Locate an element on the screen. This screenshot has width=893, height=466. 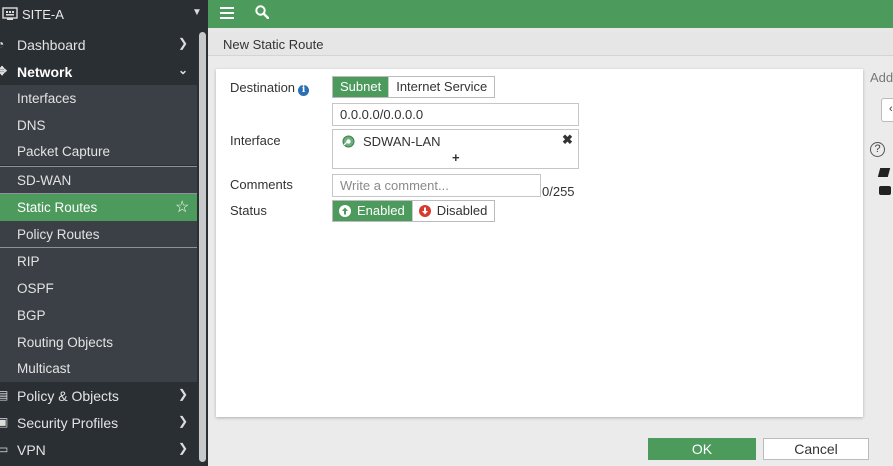
sidebar-item-label: SD-WAN is located at coordinates (44, 180).